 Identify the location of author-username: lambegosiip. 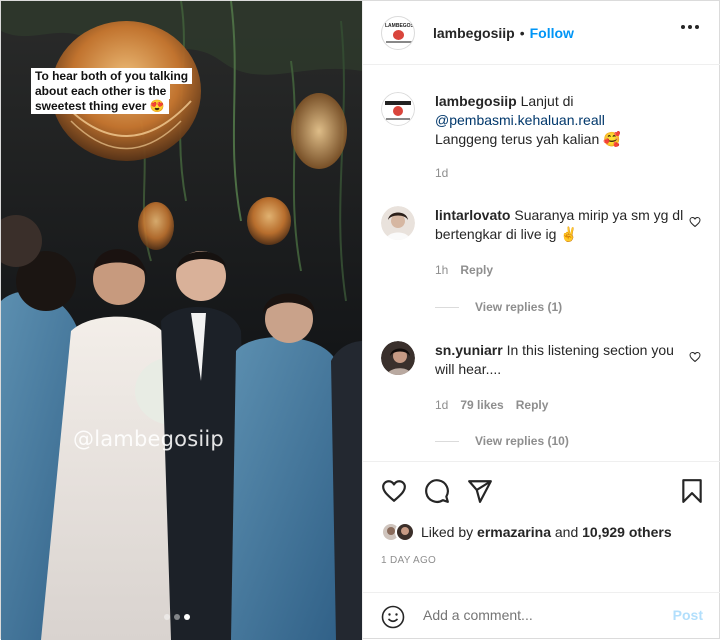
(474, 33).